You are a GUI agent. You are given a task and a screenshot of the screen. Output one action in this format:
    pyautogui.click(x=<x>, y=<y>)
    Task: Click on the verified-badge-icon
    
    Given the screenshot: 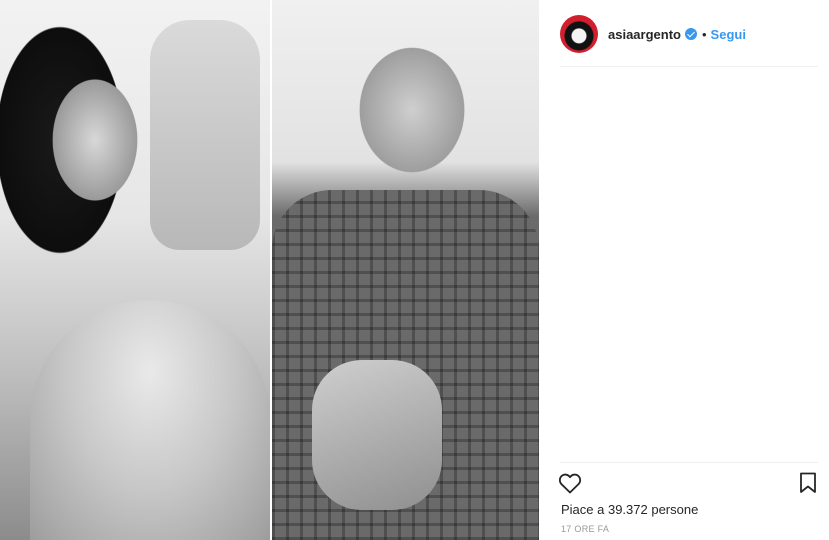 What is the action you would take?
    pyautogui.click(x=690, y=34)
    